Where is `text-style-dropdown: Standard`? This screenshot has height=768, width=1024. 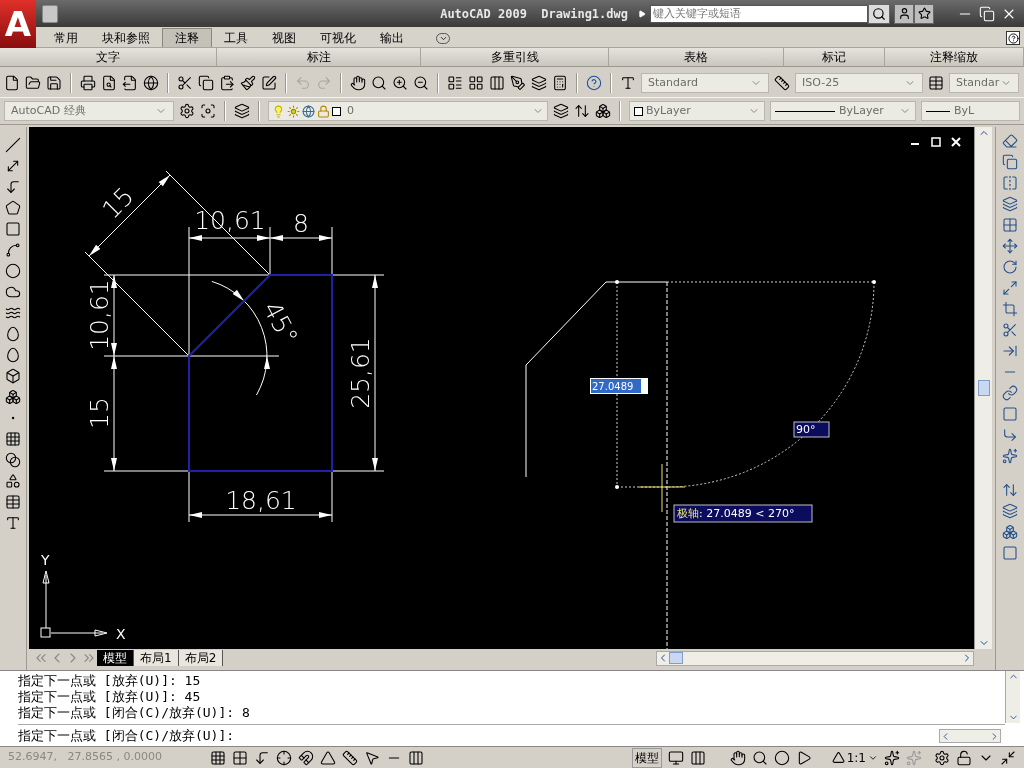
text-style-dropdown: Standard is located at coordinates (705, 83).